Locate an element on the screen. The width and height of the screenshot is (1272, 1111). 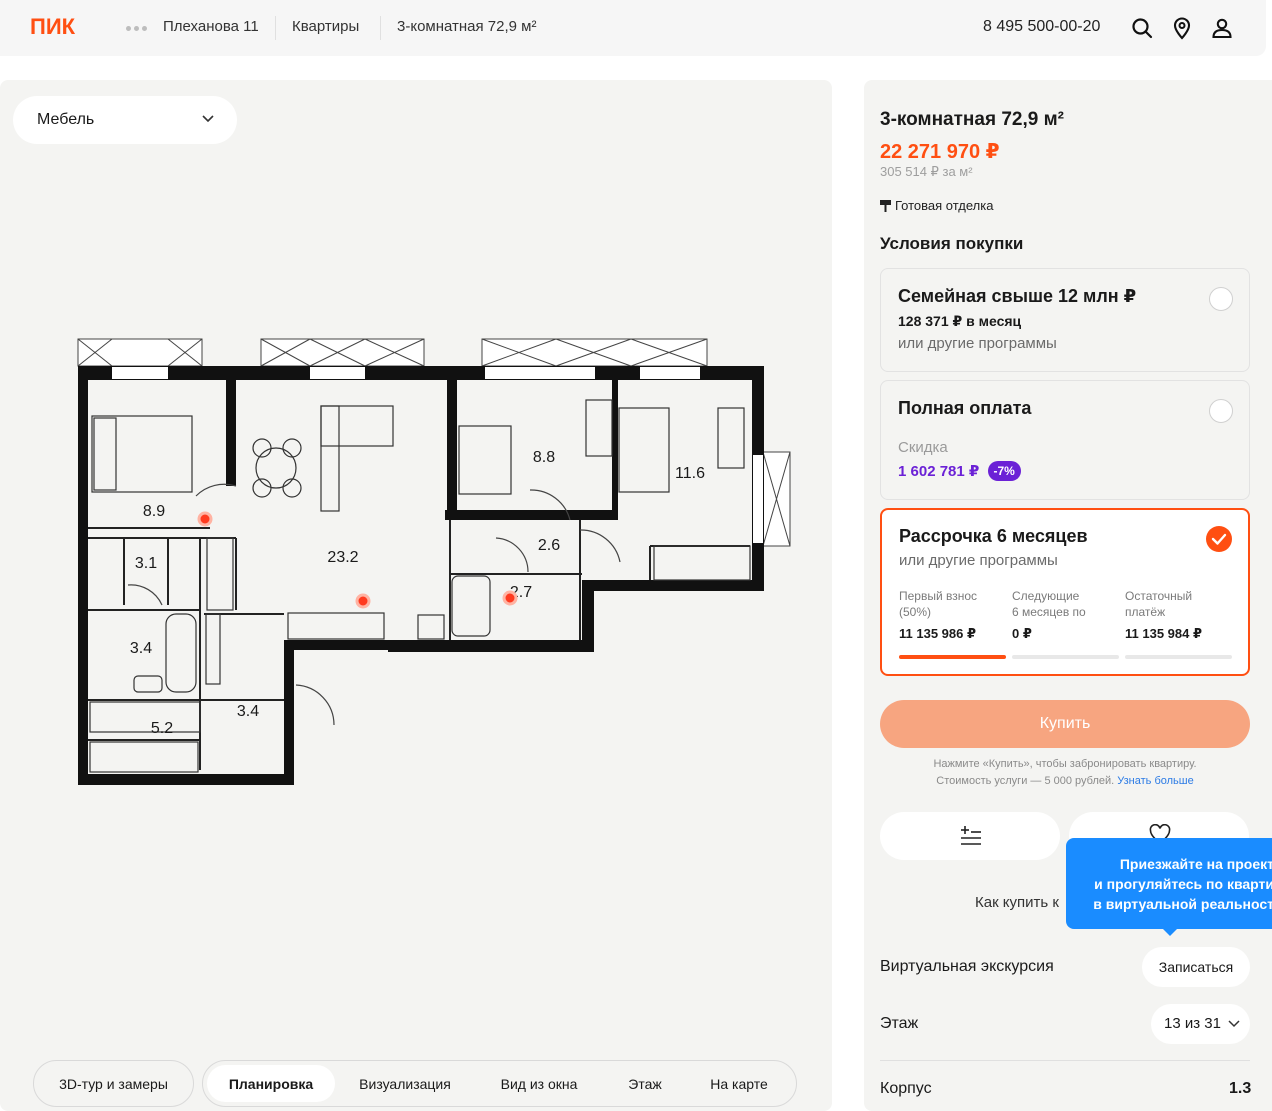
discount-label: Скидка is located at coordinates (923, 447).